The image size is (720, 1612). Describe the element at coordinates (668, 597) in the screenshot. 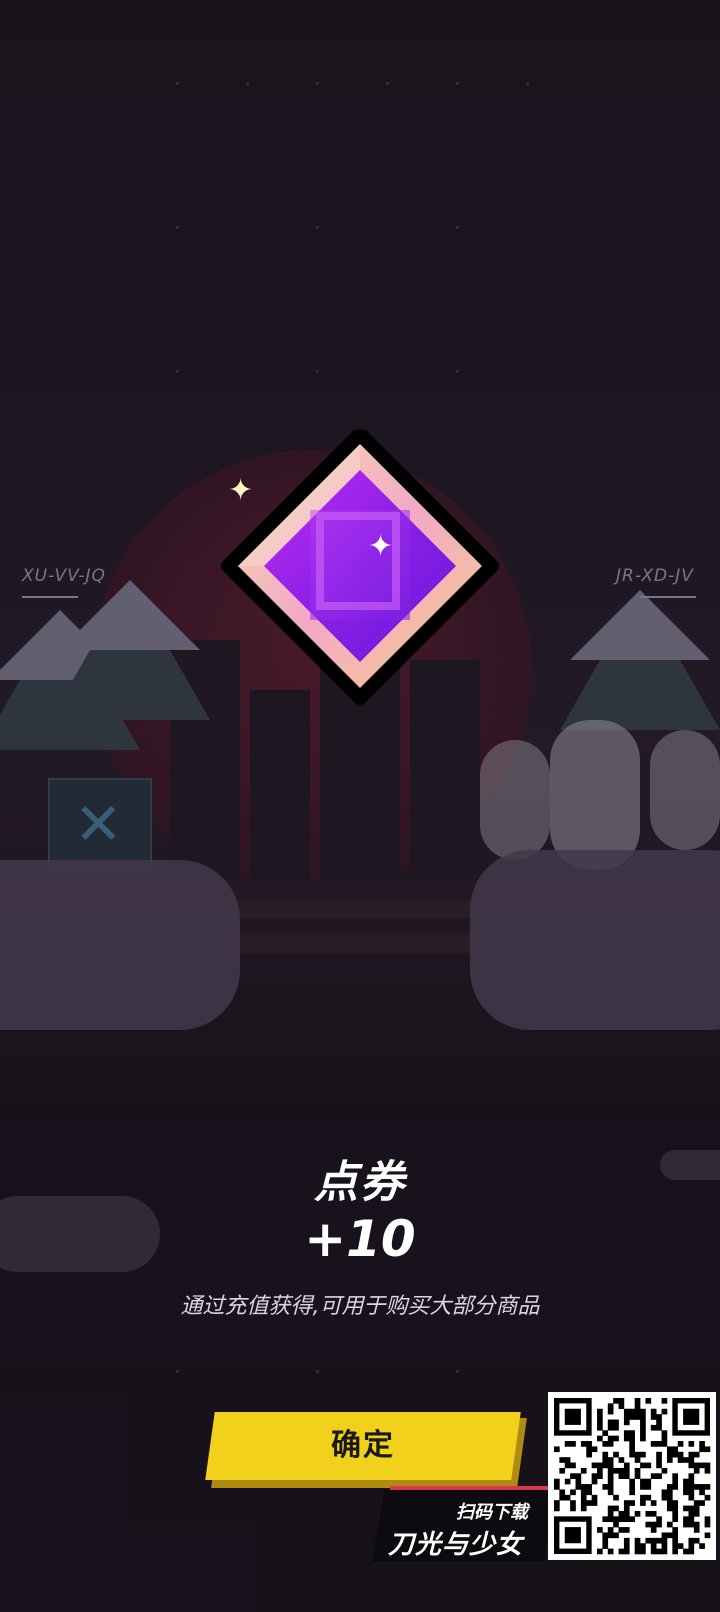

I see `right-code-underline` at that location.